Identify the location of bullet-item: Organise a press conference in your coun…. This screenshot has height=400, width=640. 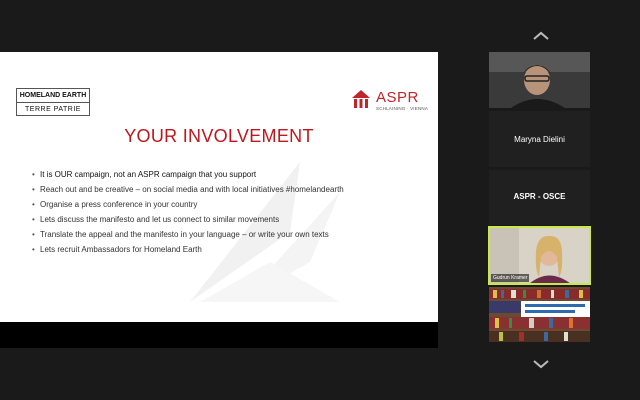
(188, 204).